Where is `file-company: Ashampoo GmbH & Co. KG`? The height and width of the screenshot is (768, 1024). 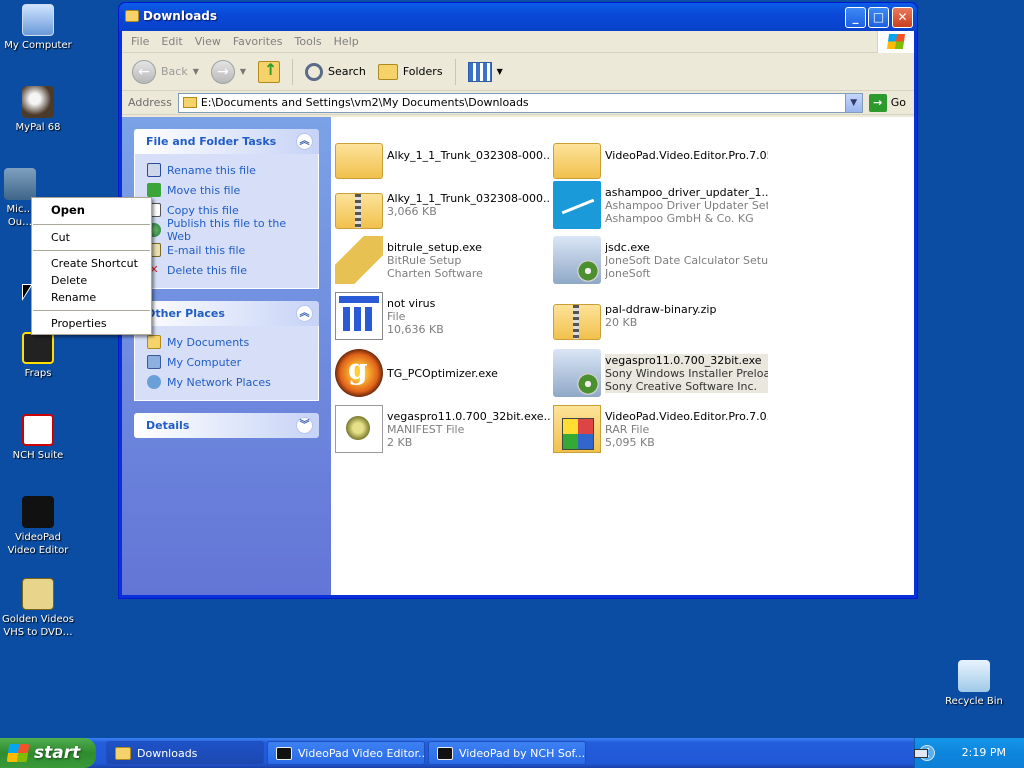 file-company: Ashampoo GmbH & Co. KG is located at coordinates (679, 218).